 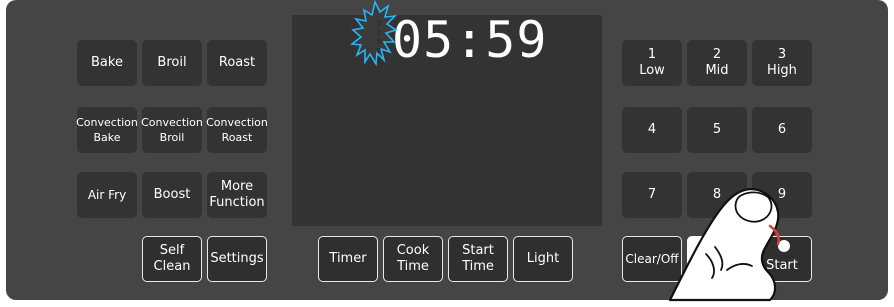 I want to click on timer-indicator: T I M E R, so click(x=379, y=42).